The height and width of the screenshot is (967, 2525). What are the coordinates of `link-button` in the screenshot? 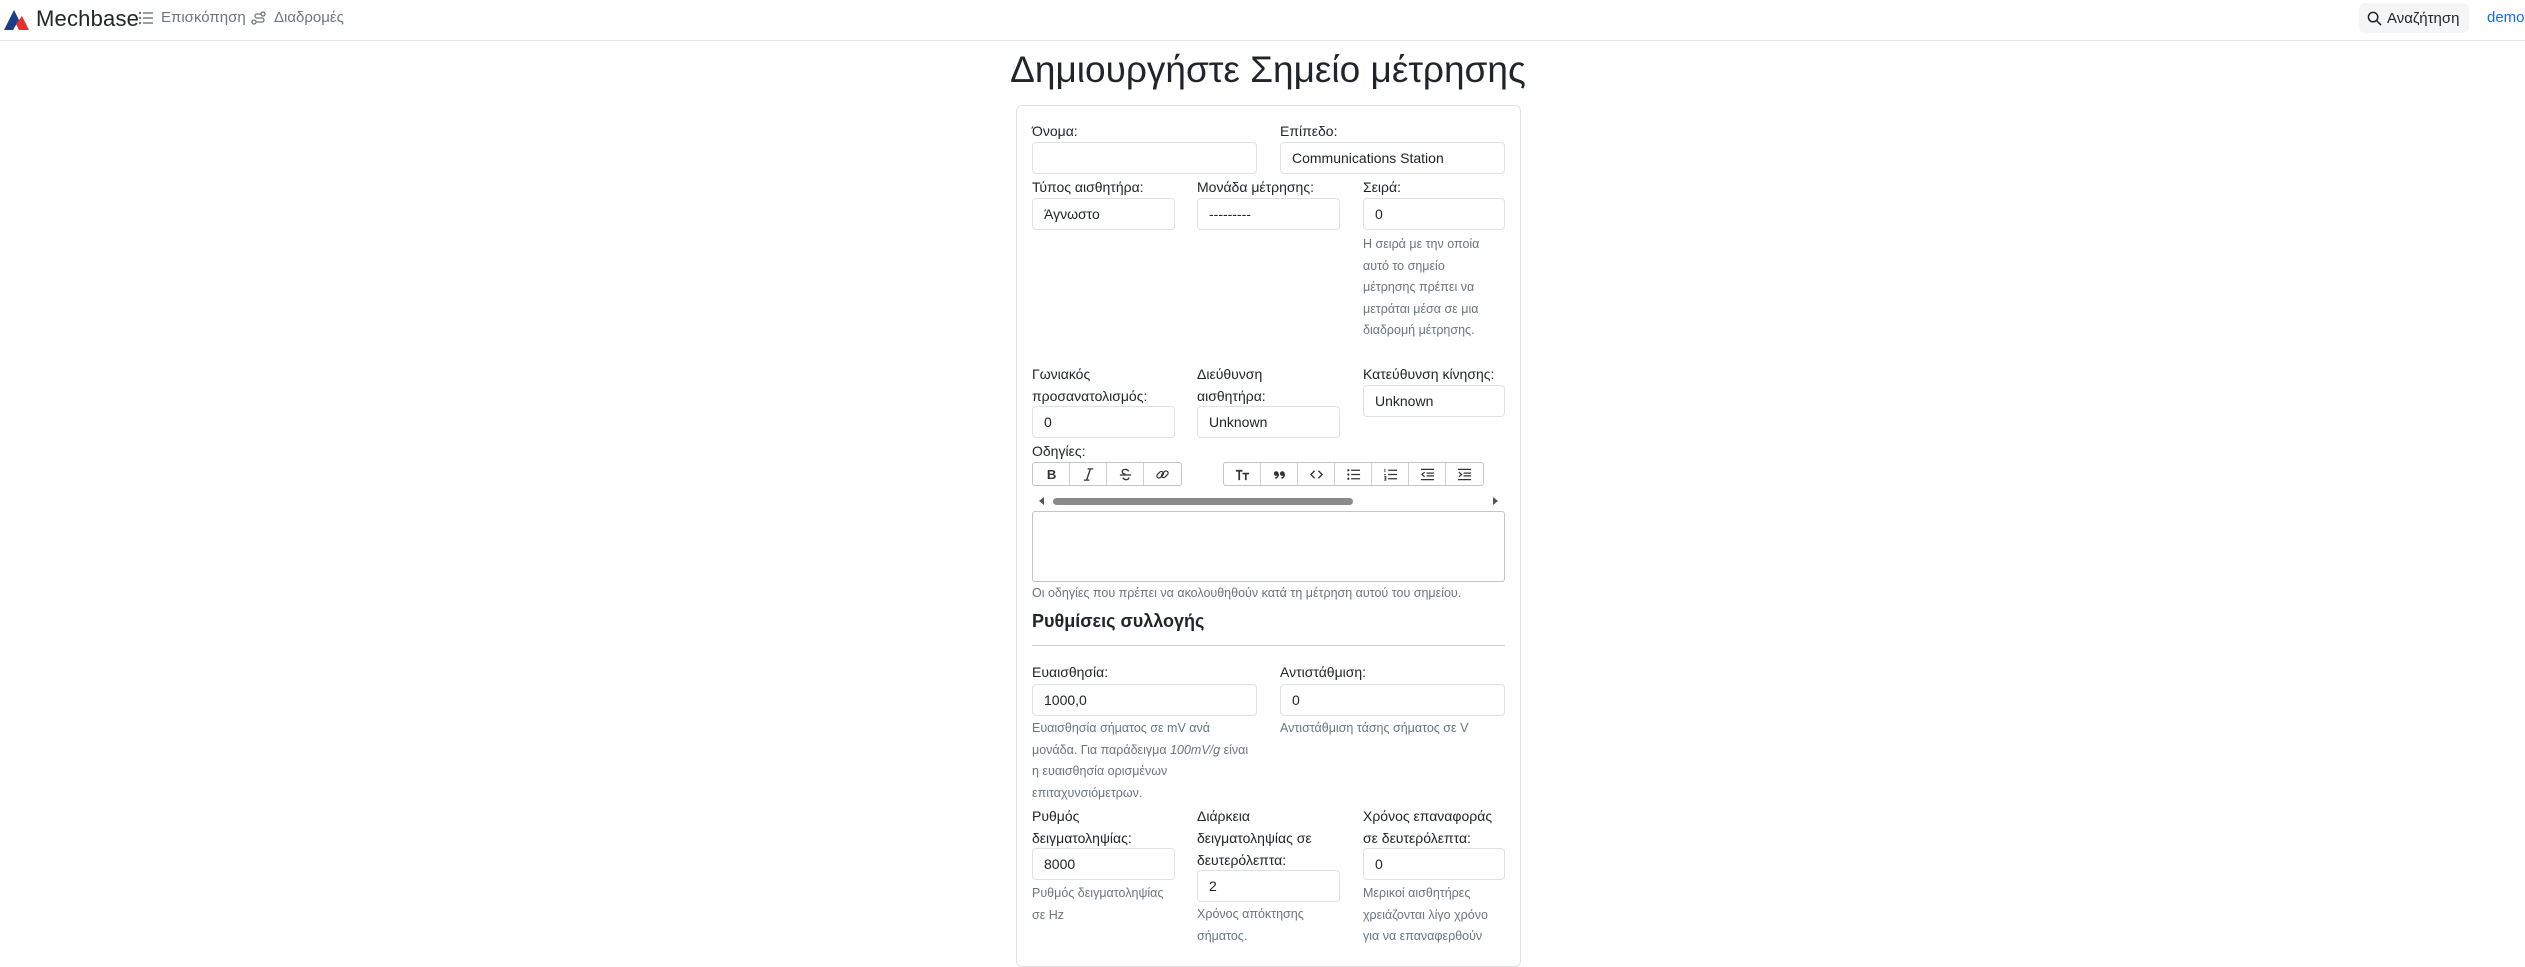 It's located at (1162, 474).